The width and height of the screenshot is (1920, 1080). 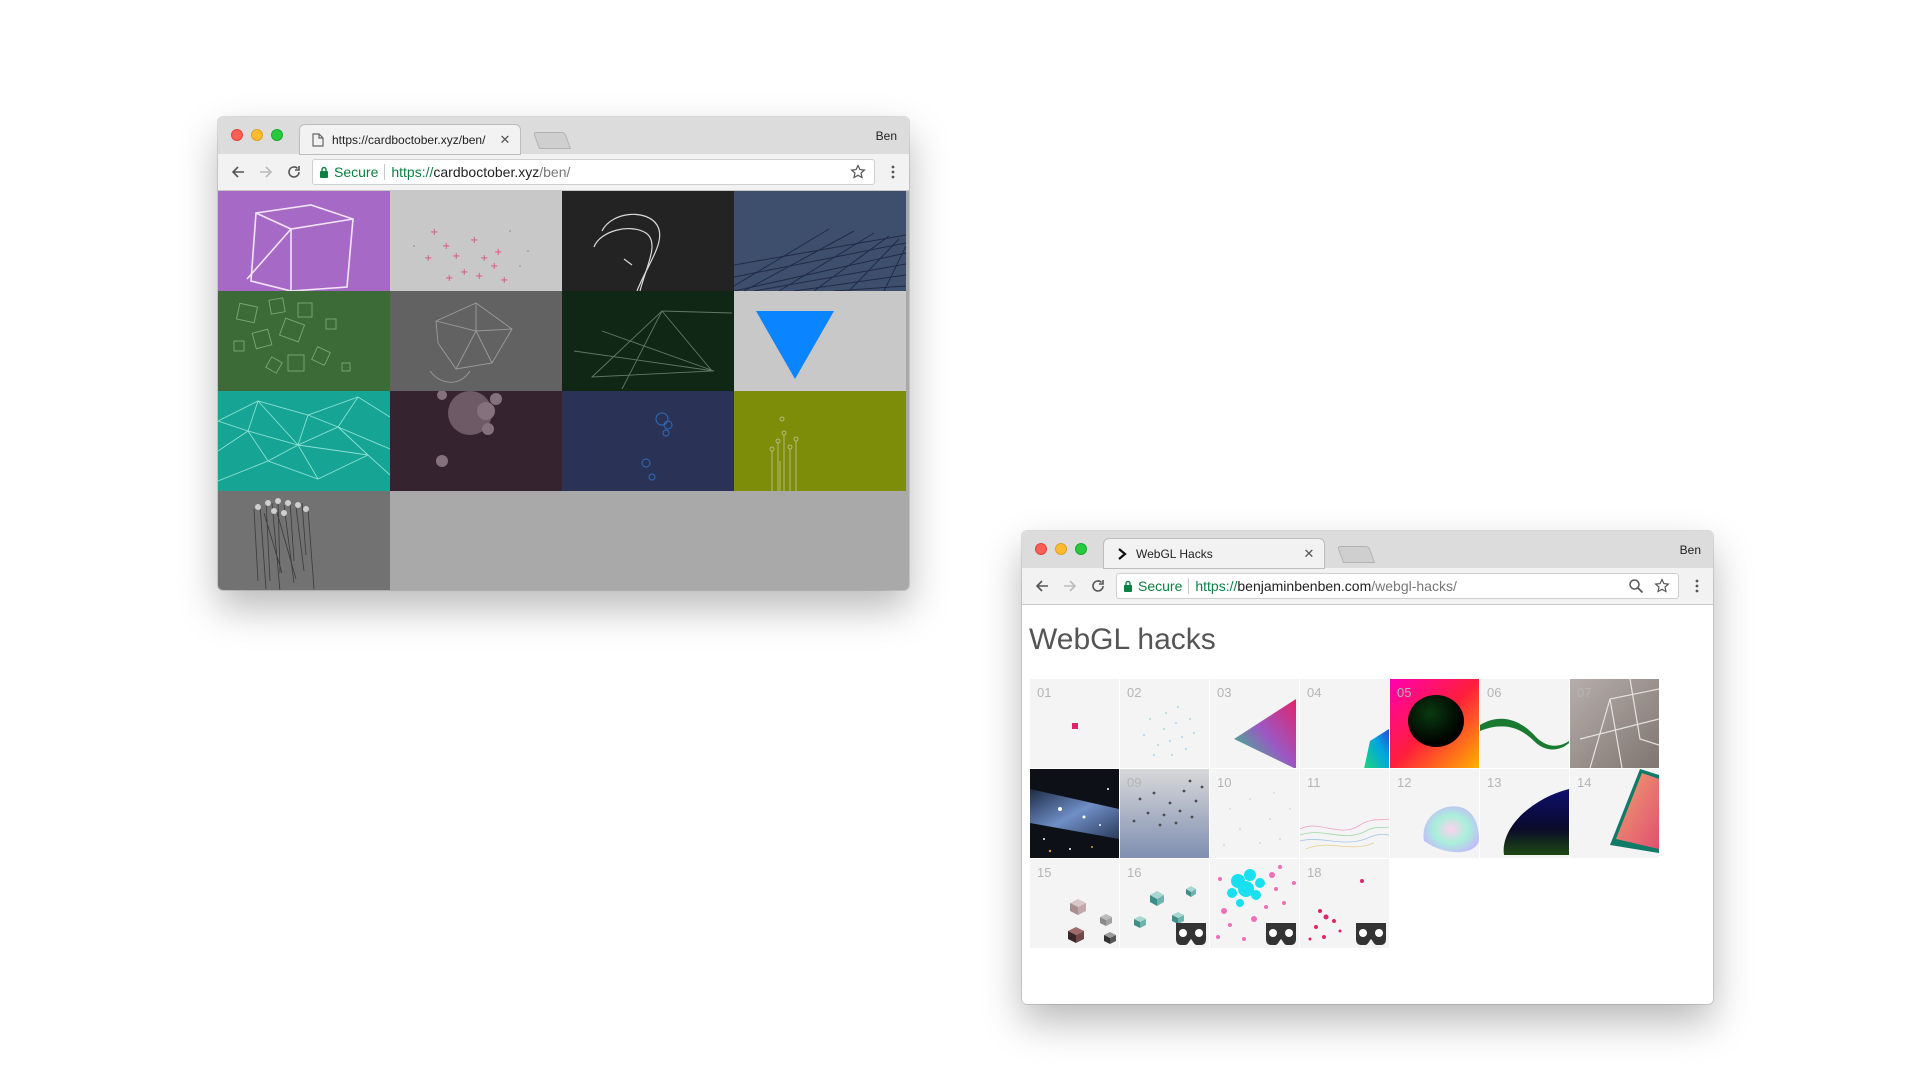 I want to click on thumbnail: 15, so click(x=1074, y=903).